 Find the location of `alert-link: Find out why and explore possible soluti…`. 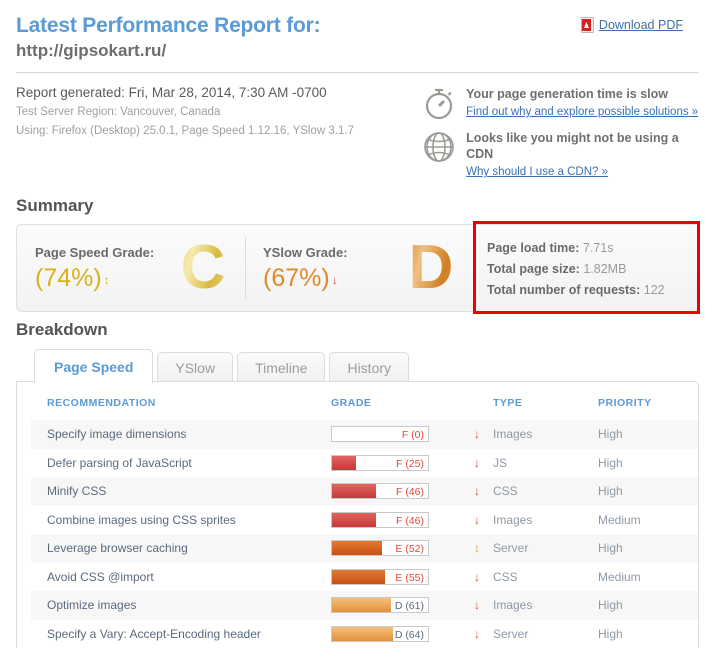

alert-link: Find out why and explore possible soluti… is located at coordinates (582, 112).